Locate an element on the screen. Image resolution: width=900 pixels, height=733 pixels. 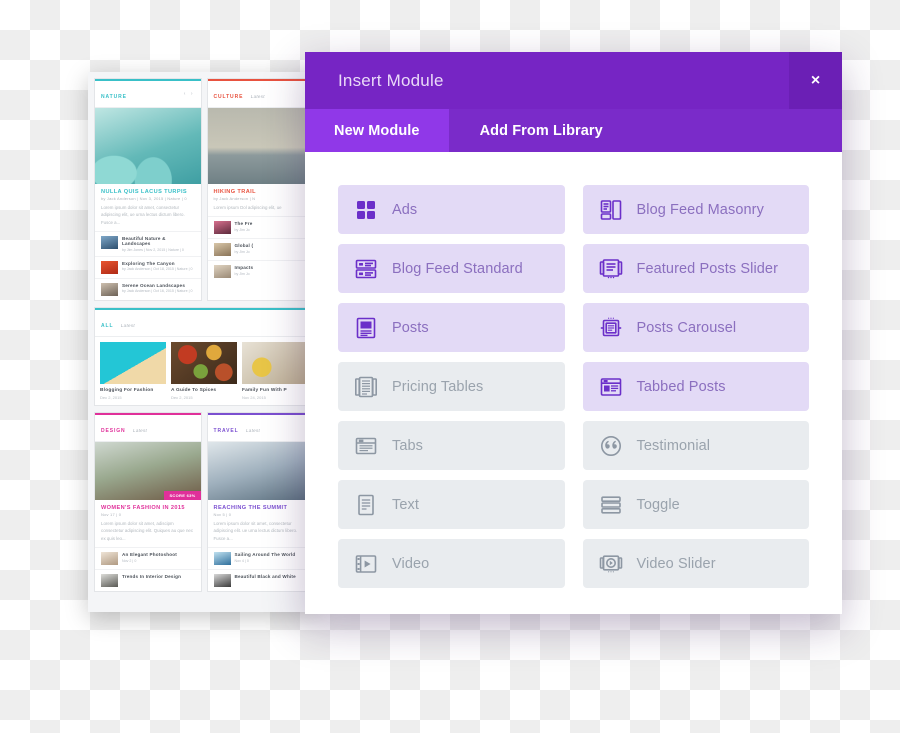
module-tile-label: Video Slider is located at coordinates (676, 563).